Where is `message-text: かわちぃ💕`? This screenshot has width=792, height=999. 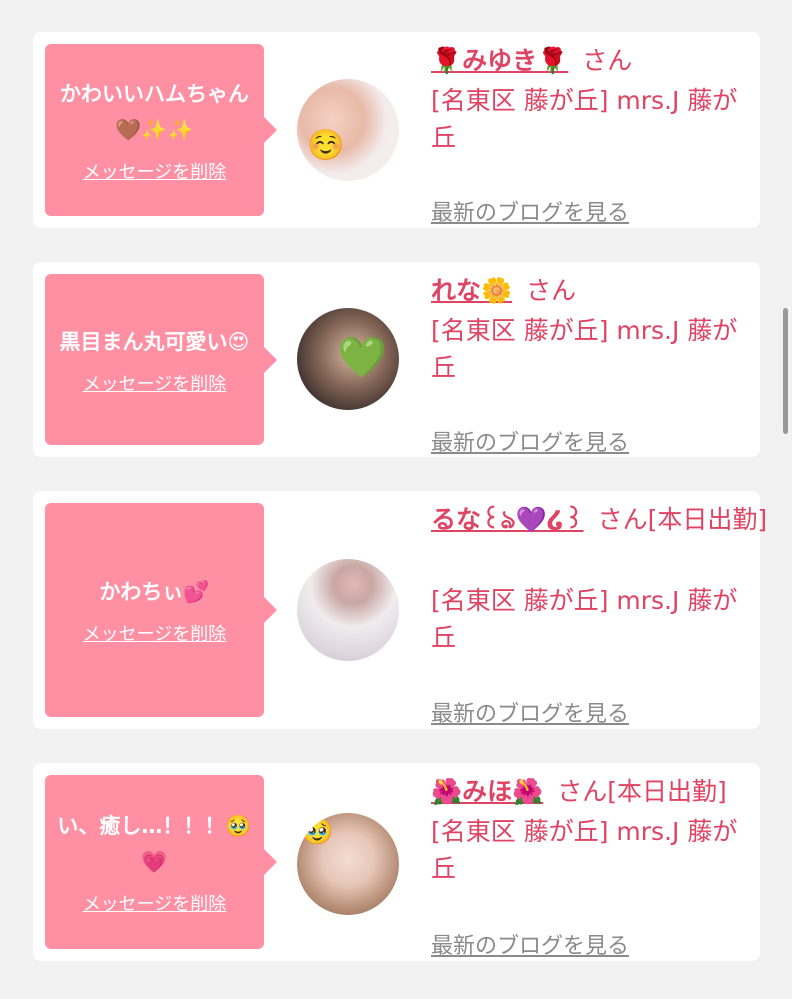
message-text: かわちぃ💕 is located at coordinates (154, 592).